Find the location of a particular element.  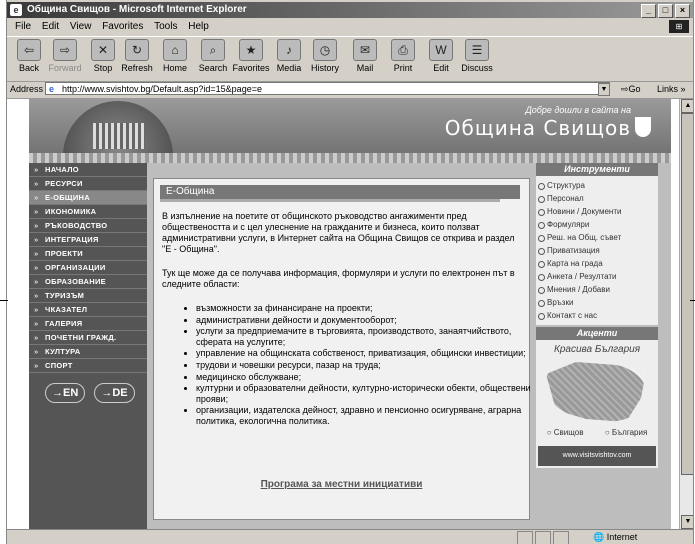

go-button: ⇨Go is located at coordinates (631, 89).